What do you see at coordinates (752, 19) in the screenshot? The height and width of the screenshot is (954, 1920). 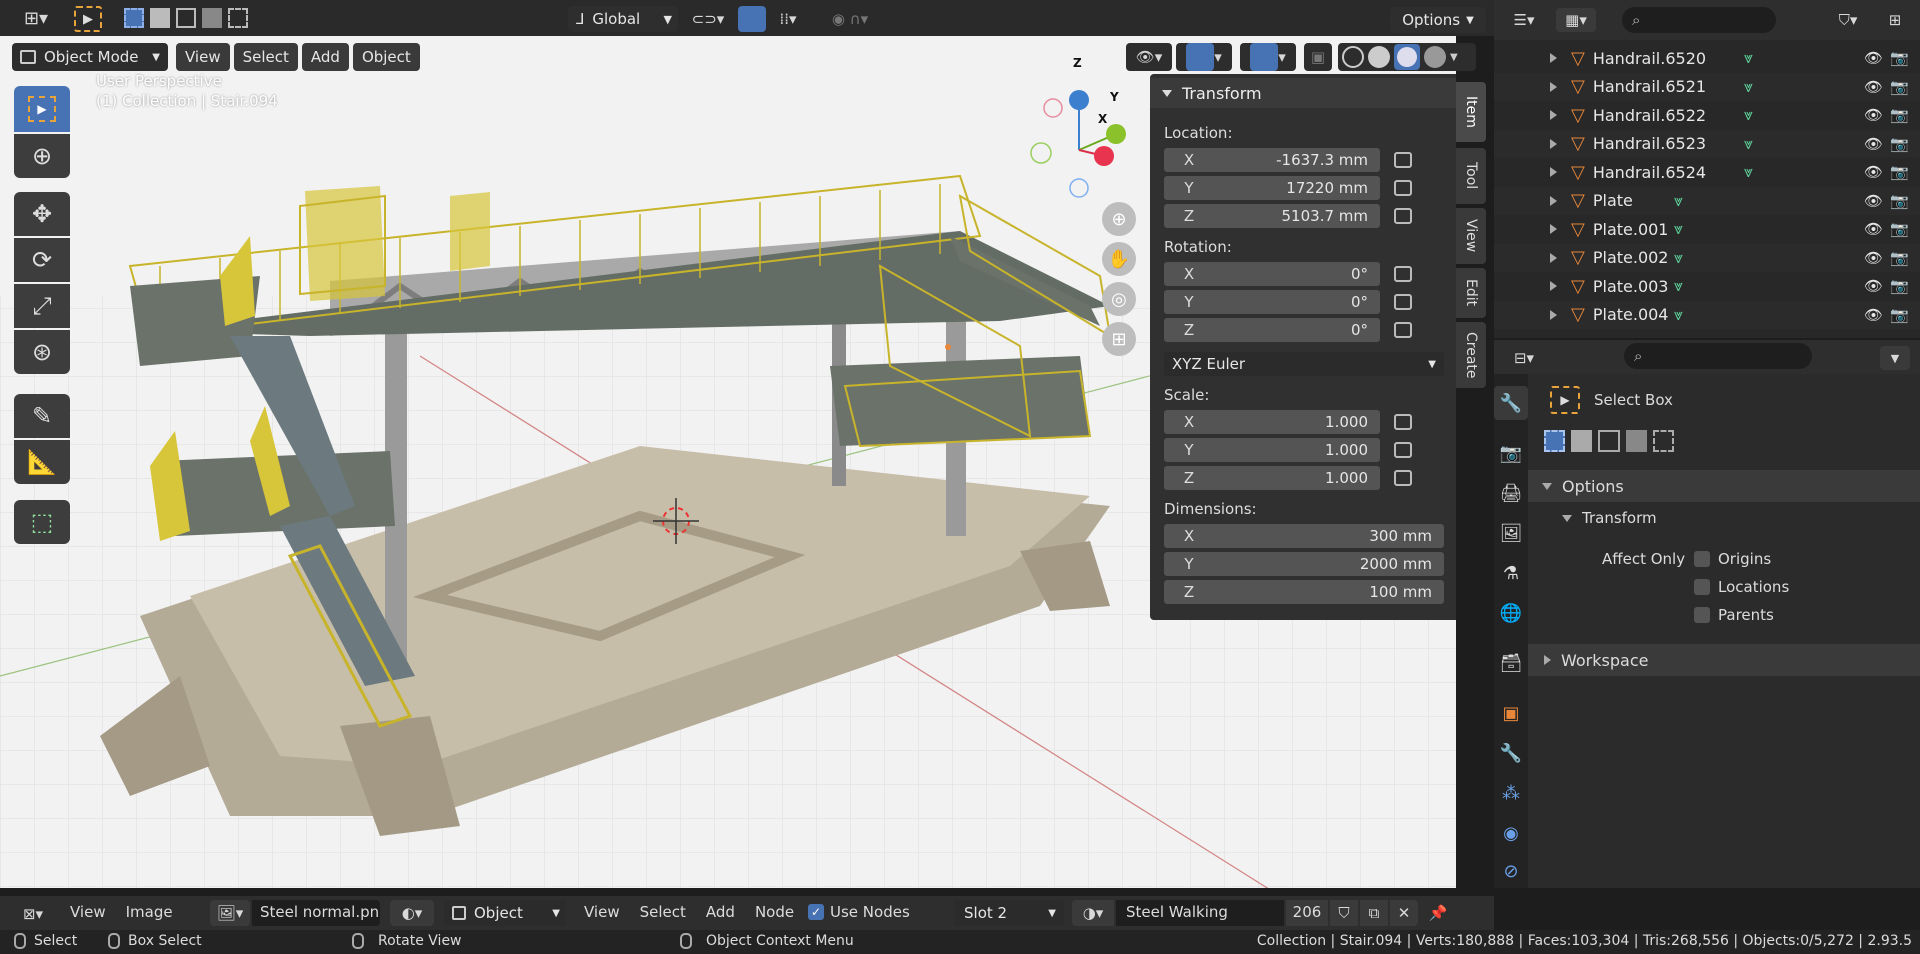 I see `snap-toggle-icon` at bounding box center [752, 19].